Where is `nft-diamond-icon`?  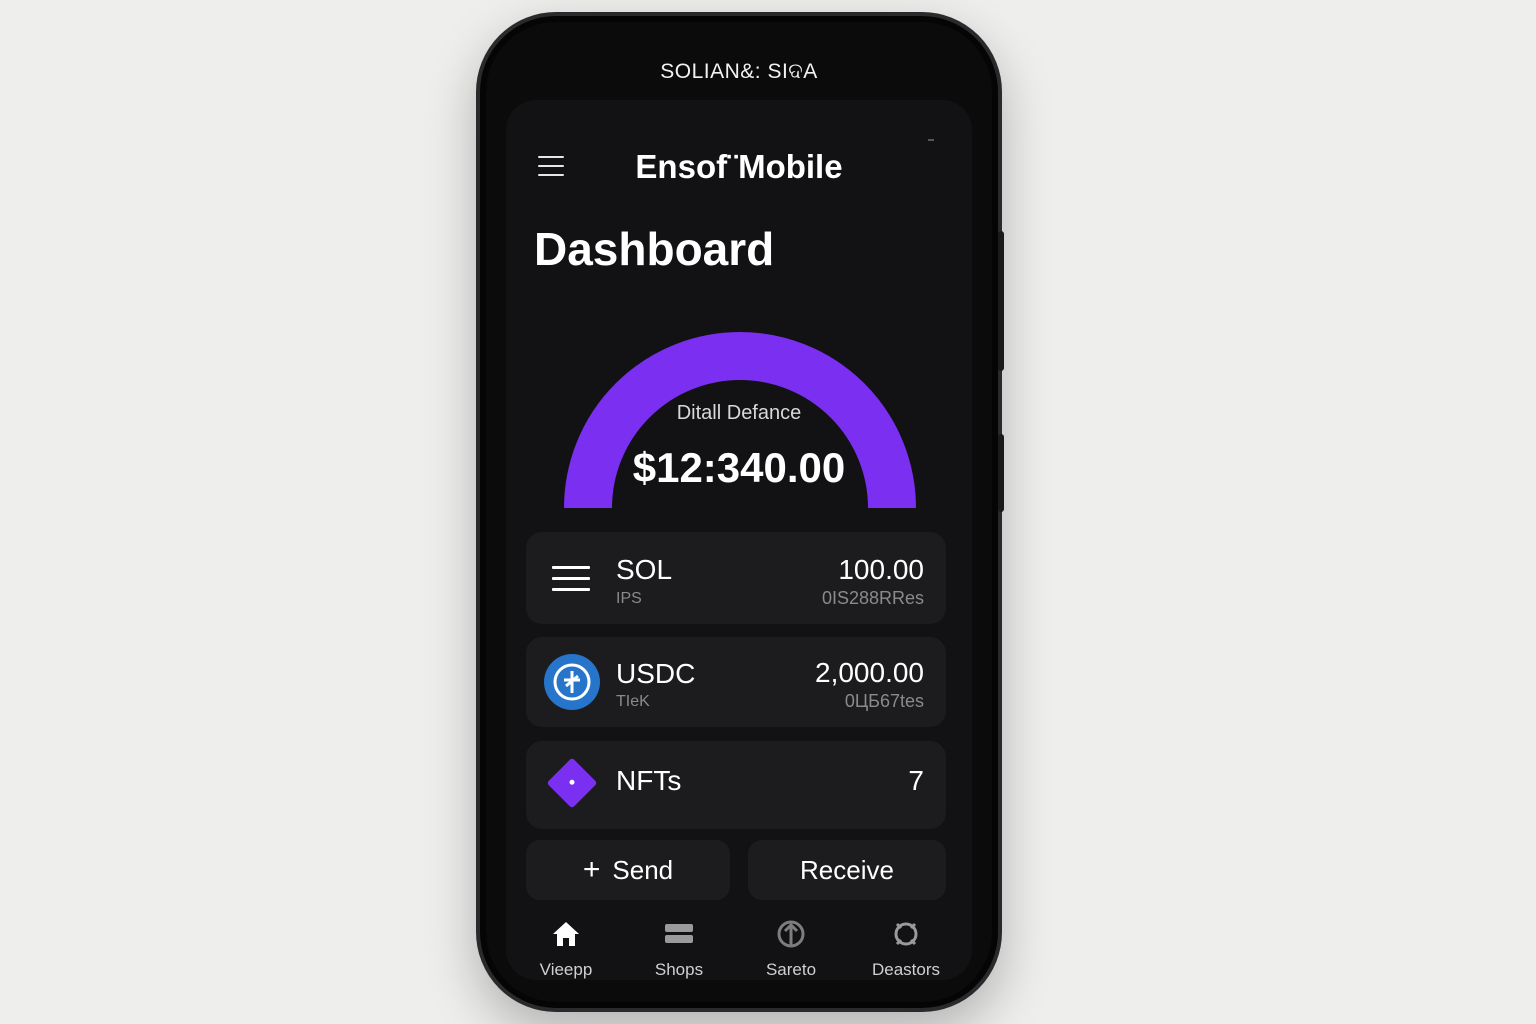 nft-diamond-icon is located at coordinates (572, 783).